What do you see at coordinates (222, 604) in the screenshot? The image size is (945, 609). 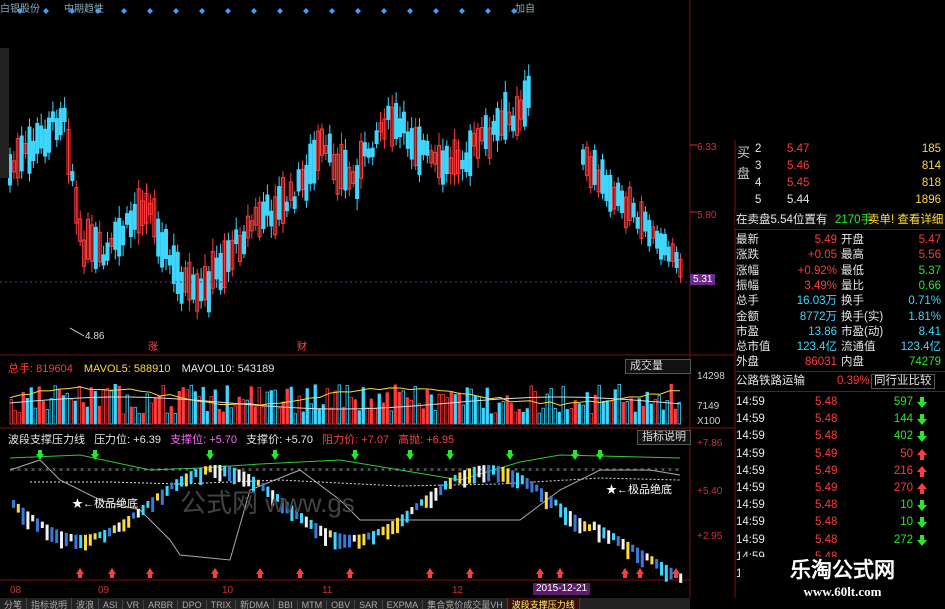 I see `indicator-tab: TRIX` at bounding box center [222, 604].